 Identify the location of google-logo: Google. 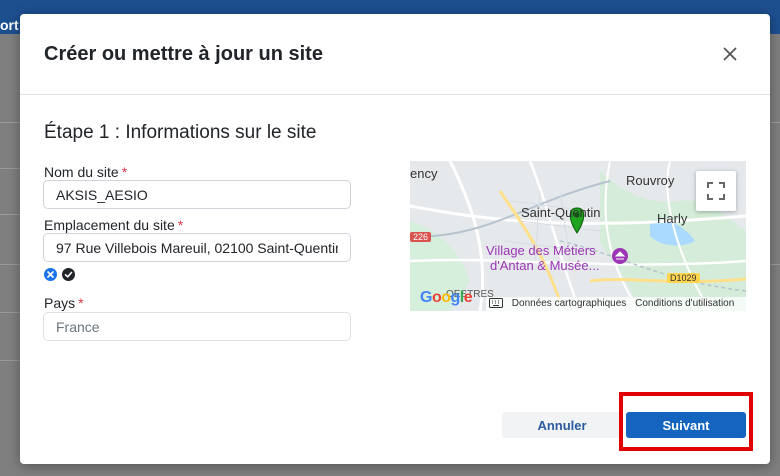
(446, 297).